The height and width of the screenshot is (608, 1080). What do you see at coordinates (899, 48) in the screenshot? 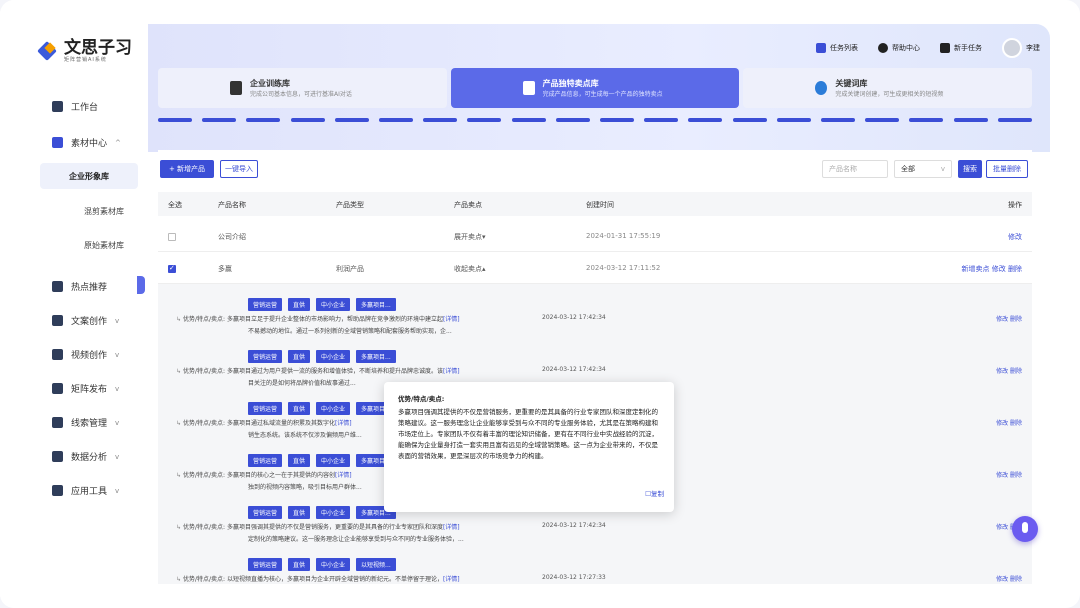
I see `help-center-button: 帮助中心` at bounding box center [899, 48].